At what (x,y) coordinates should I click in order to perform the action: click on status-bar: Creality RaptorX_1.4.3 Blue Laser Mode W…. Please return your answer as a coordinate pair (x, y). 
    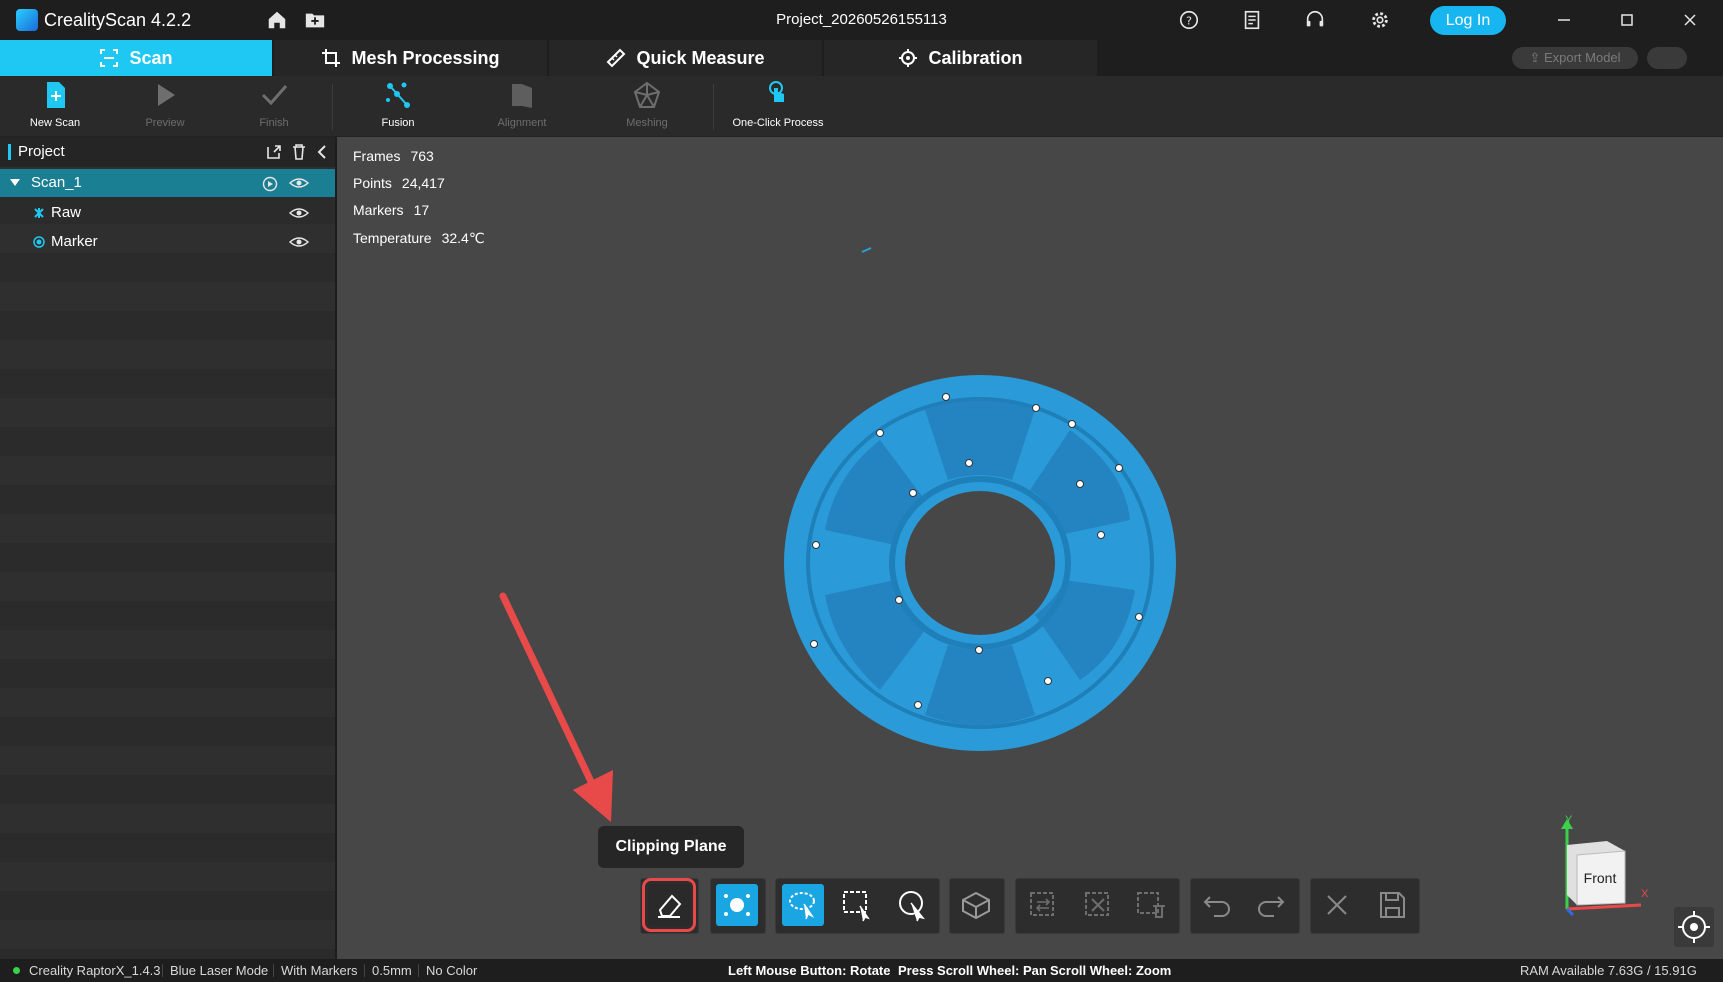
    Looking at the image, I should click on (861, 970).